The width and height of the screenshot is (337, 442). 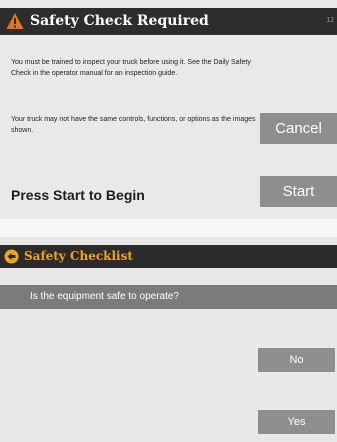 I want to click on press-start-prompt: Press Start to Begin, so click(x=78, y=195).